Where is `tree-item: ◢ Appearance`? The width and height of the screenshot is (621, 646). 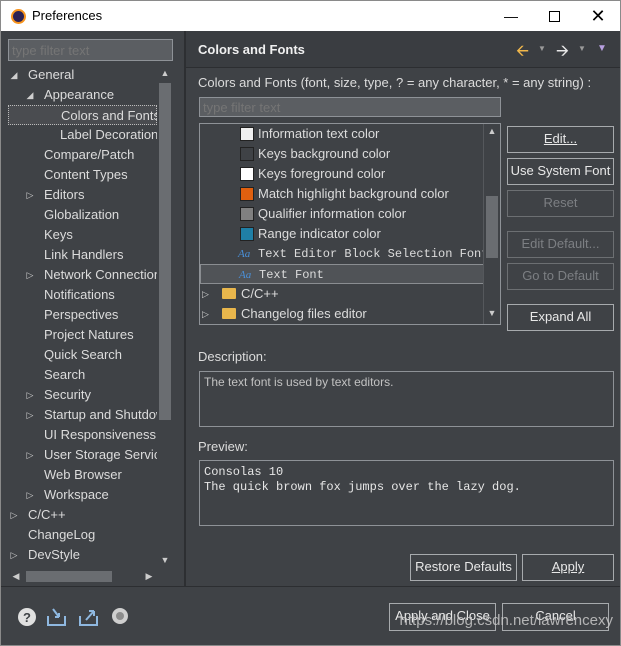 tree-item: ◢ Appearance is located at coordinates (82, 95).